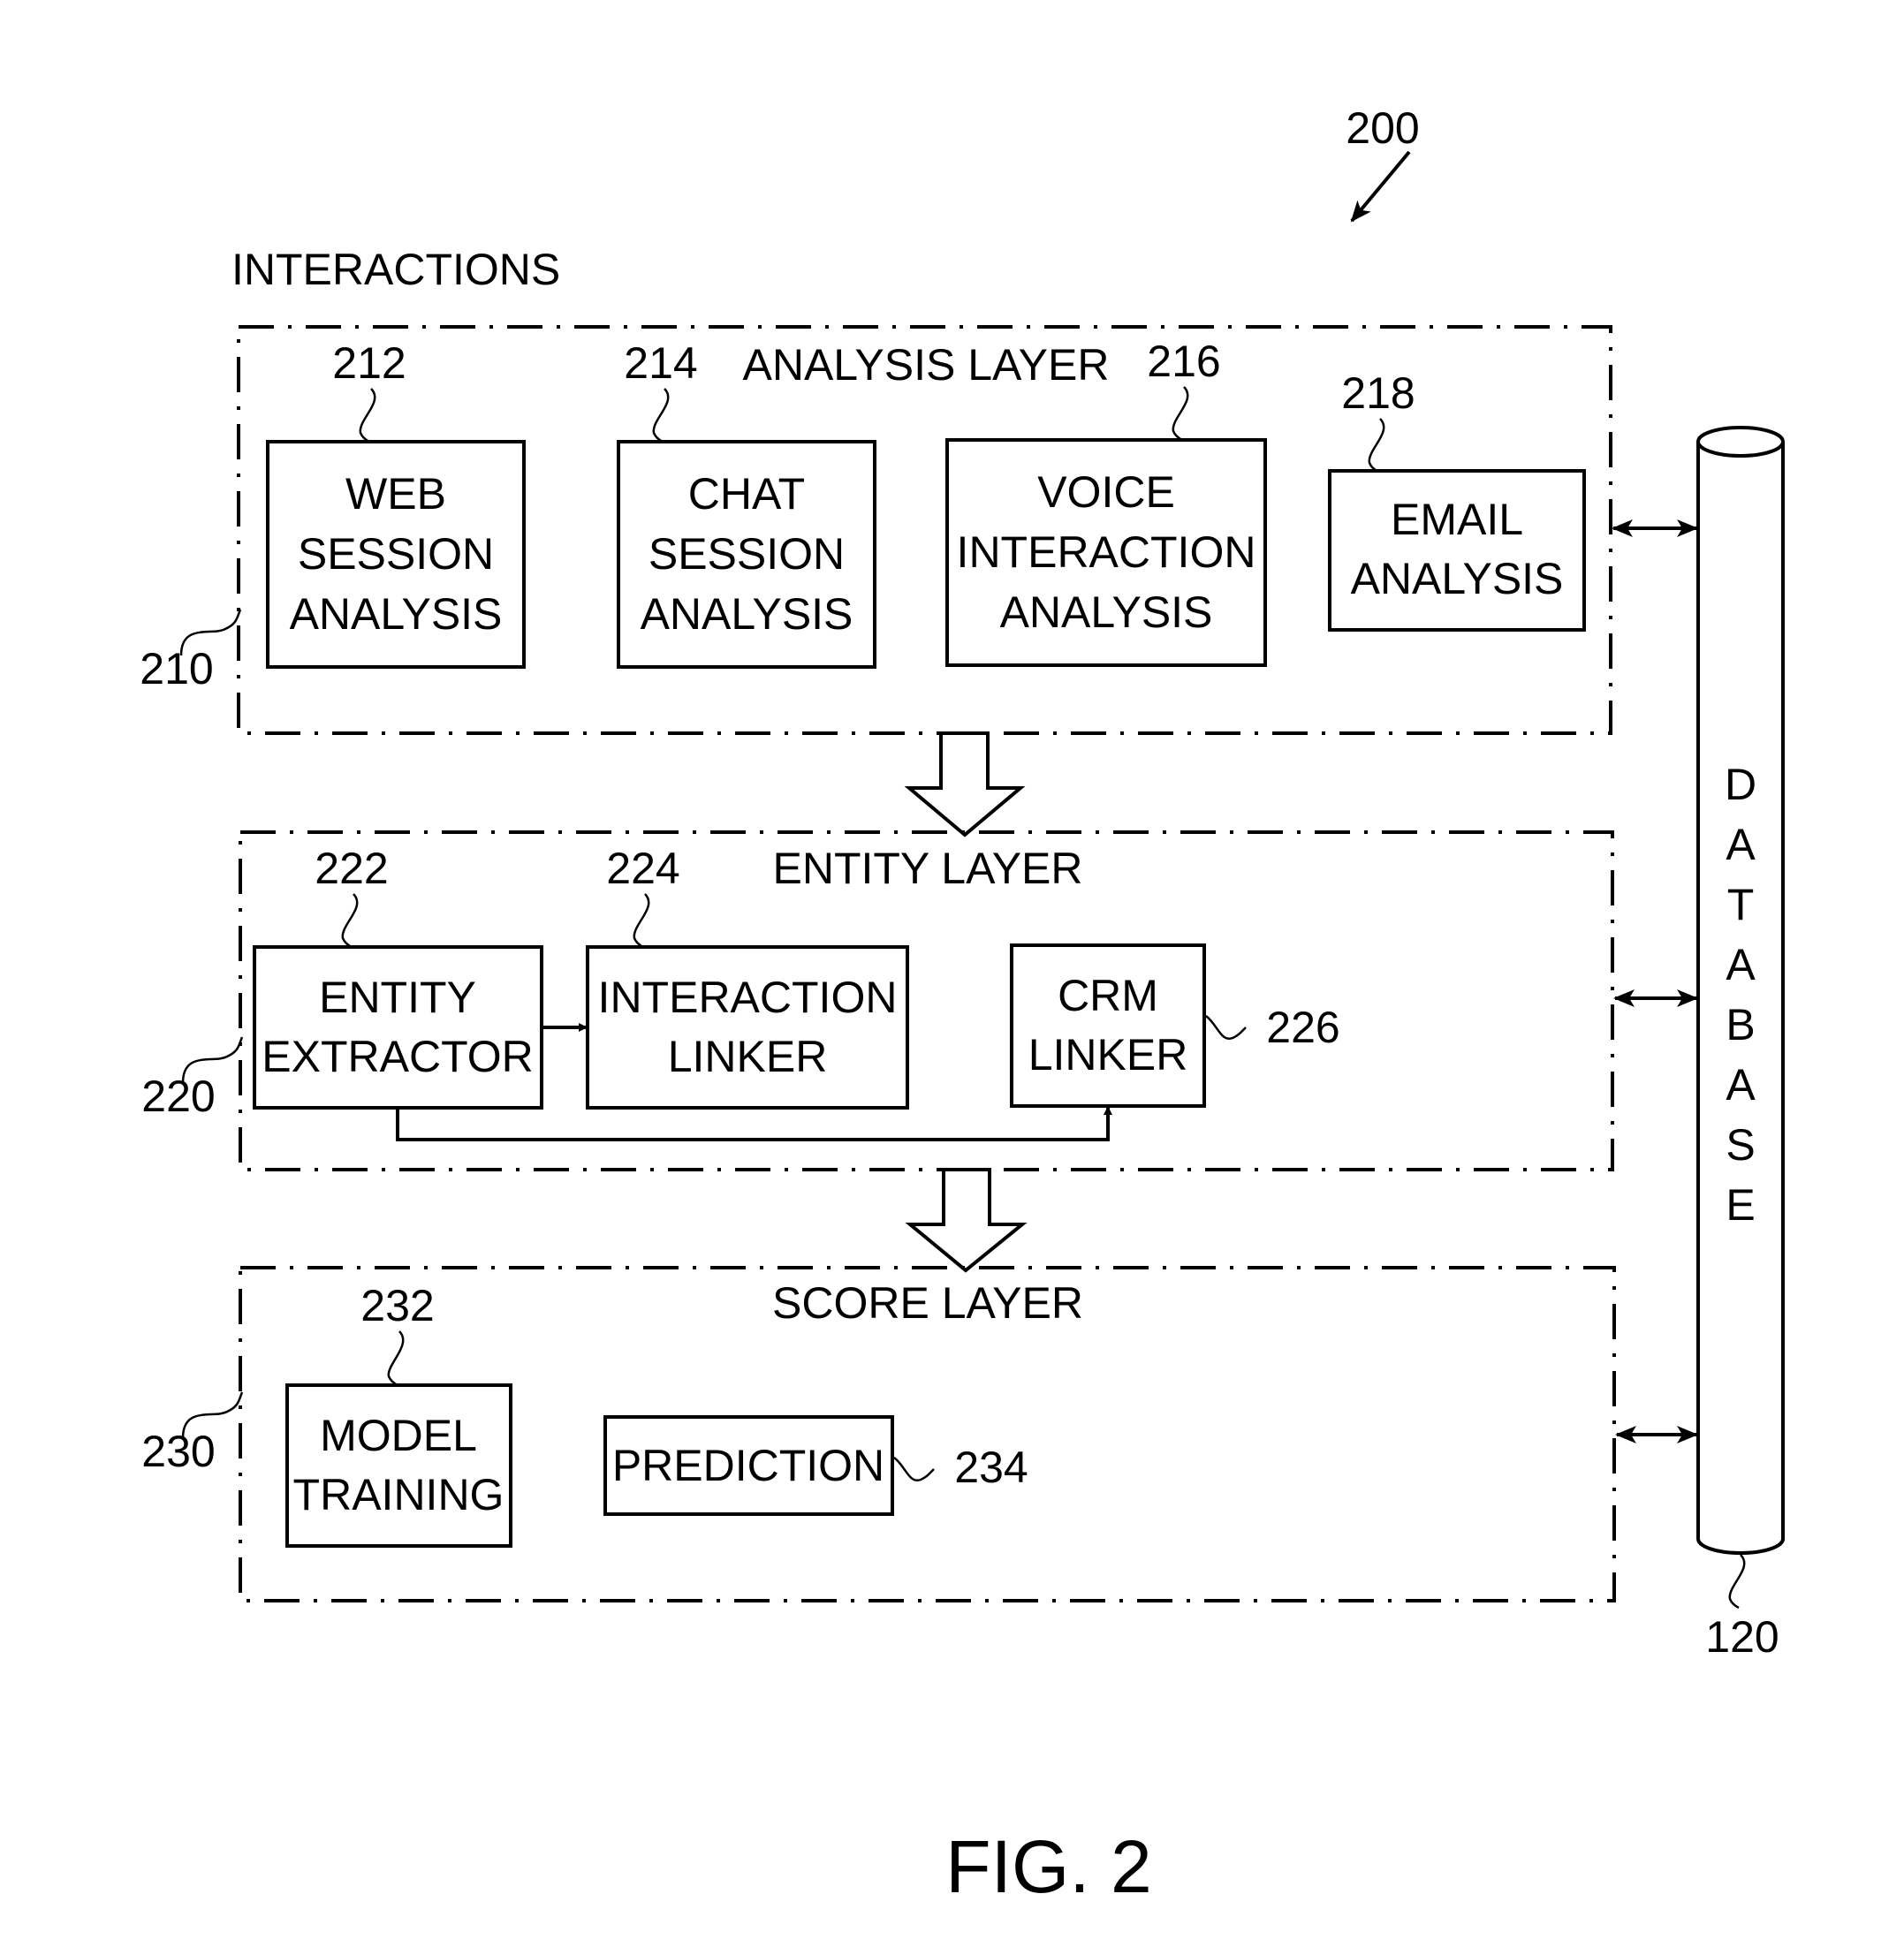  What do you see at coordinates (1457, 519) in the screenshot?
I see `box-line: EMAIL` at bounding box center [1457, 519].